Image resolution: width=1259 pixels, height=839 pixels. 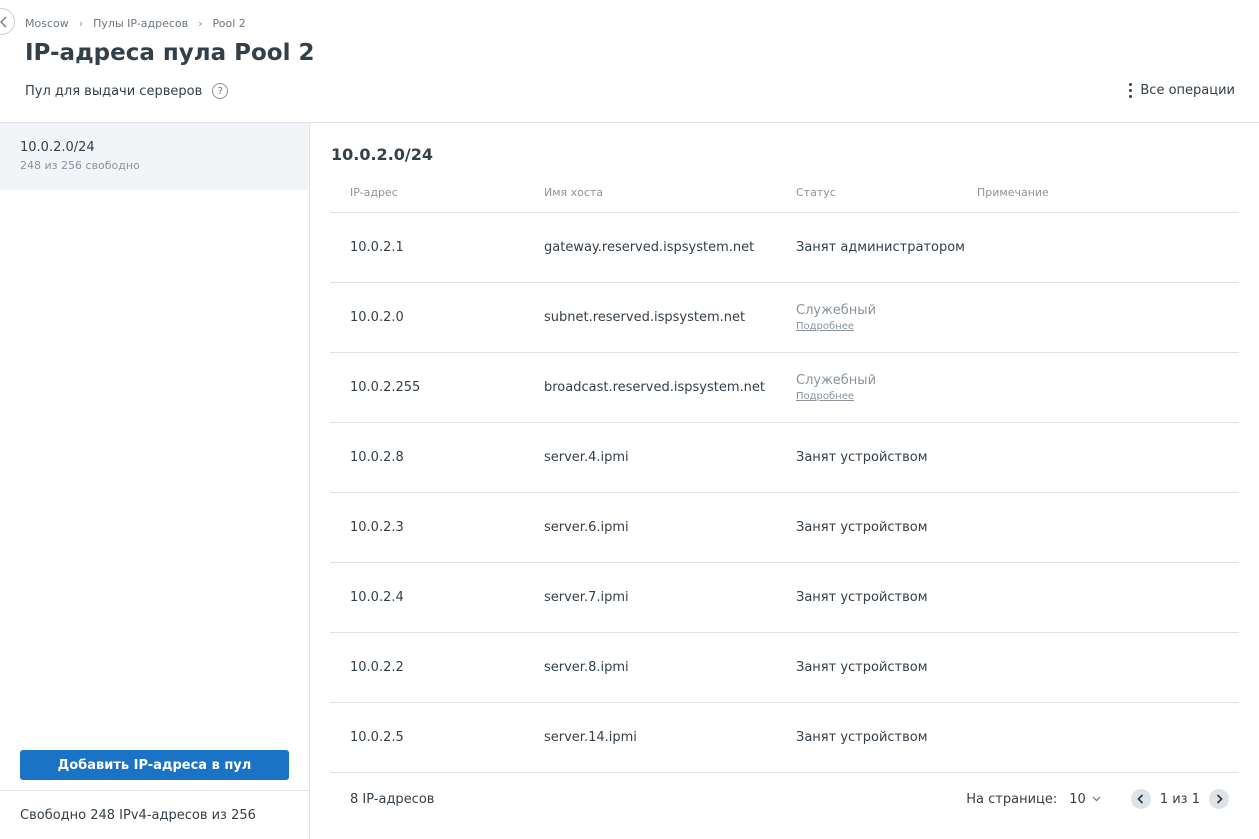 What do you see at coordinates (377, 597) in the screenshot?
I see `cell-ip: 10.0.2.4` at bounding box center [377, 597].